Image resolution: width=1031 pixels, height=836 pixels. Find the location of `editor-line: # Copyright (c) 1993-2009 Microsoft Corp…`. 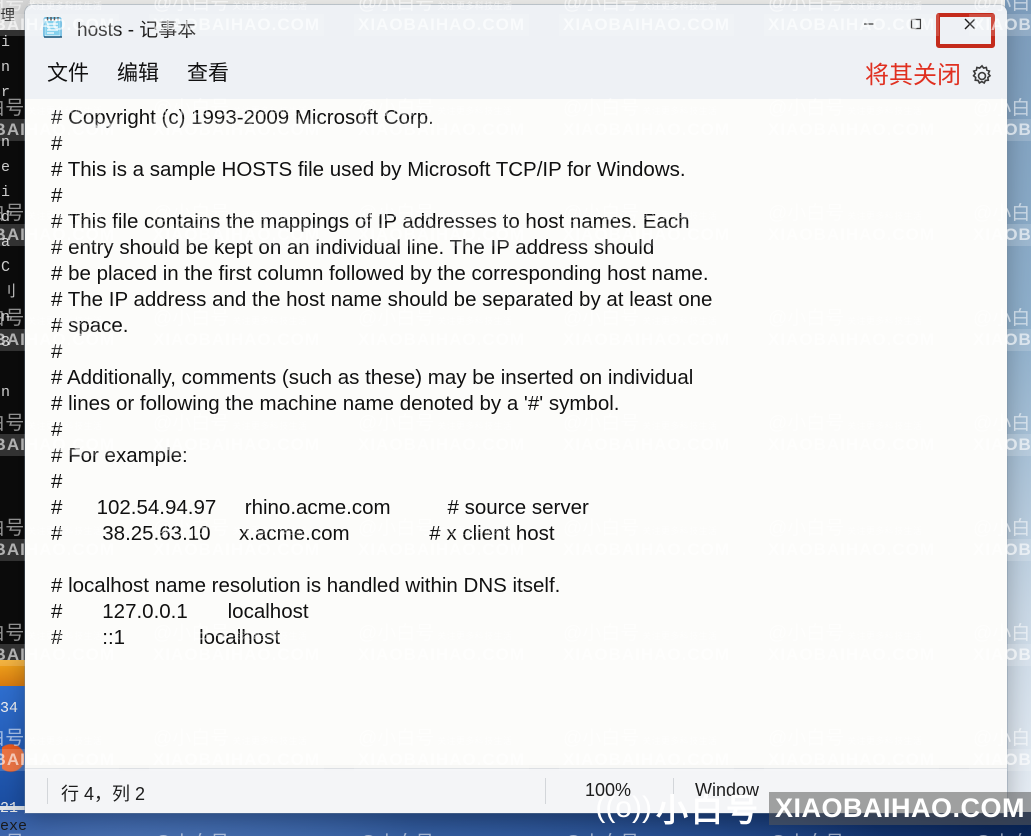

editor-line: # Copyright (c) 1993-2009 Microsoft Corp… is located at coordinates (242, 117).